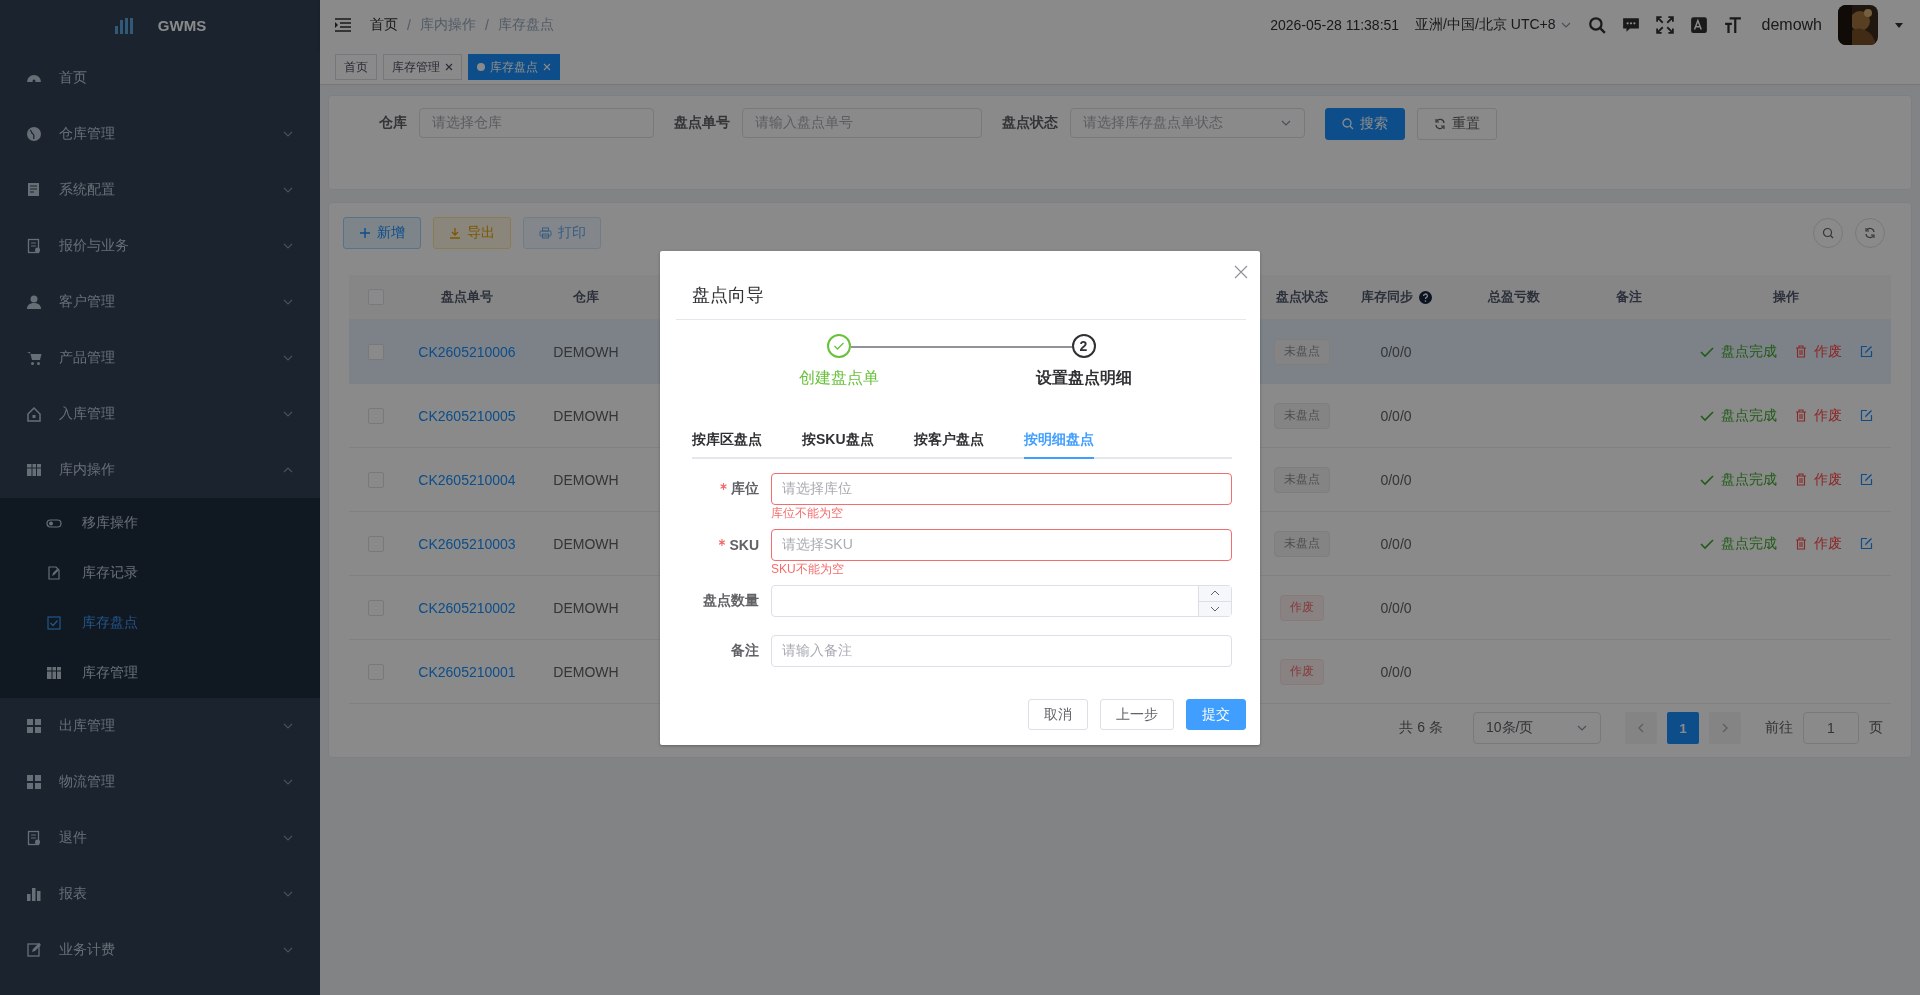 This screenshot has width=1920, height=995. What do you see at coordinates (34, 302) in the screenshot?
I see `user-icon` at bounding box center [34, 302].